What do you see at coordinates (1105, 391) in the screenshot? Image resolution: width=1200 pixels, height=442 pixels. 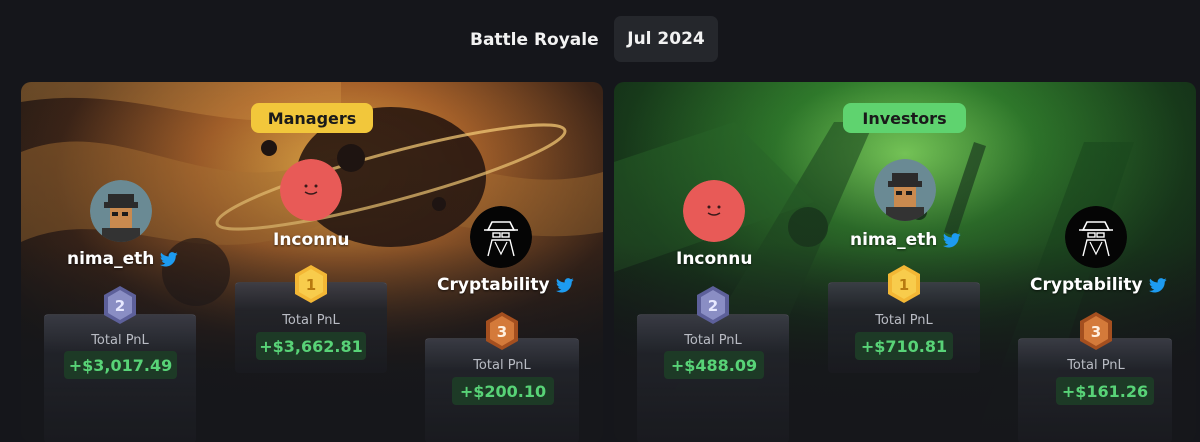 I see `pnl-value-third: +$161.26` at bounding box center [1105, 391].